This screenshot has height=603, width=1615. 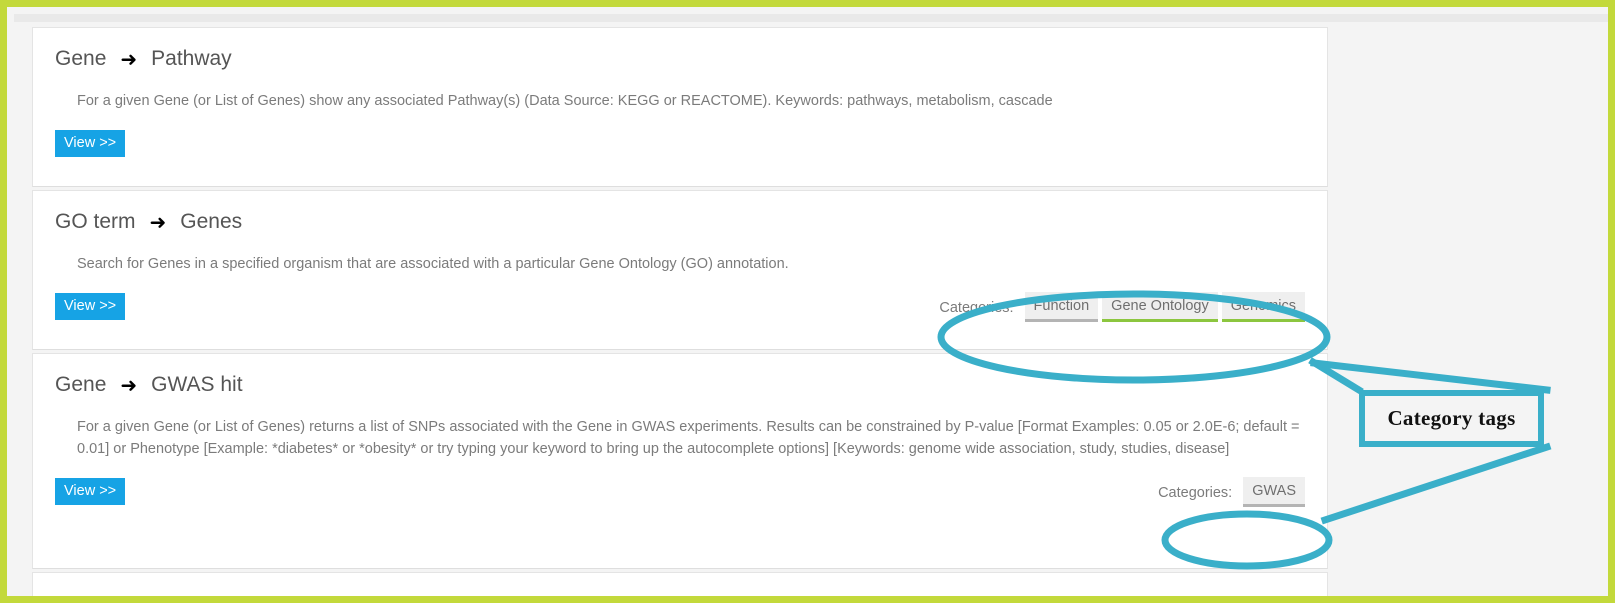 What do you see at coordinates (1061, 307) in the screenshot?
I see `category-tag: Function` at bounding box center [1061, 307].